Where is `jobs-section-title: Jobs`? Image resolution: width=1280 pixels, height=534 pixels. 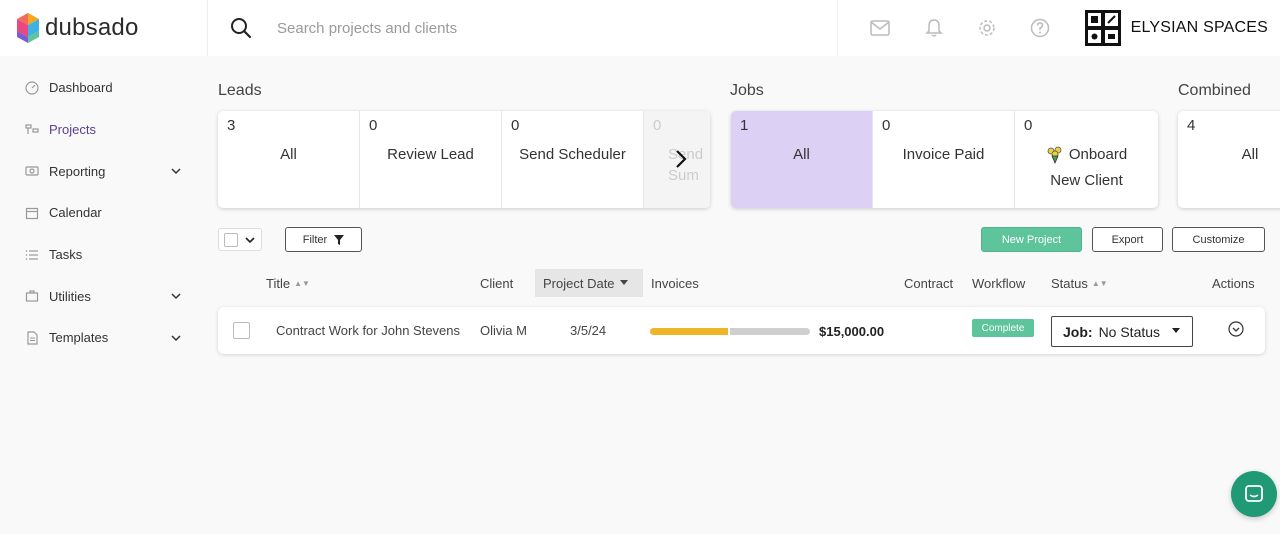
jobs-section-title: Jobs is located at coordinates (747, 90).